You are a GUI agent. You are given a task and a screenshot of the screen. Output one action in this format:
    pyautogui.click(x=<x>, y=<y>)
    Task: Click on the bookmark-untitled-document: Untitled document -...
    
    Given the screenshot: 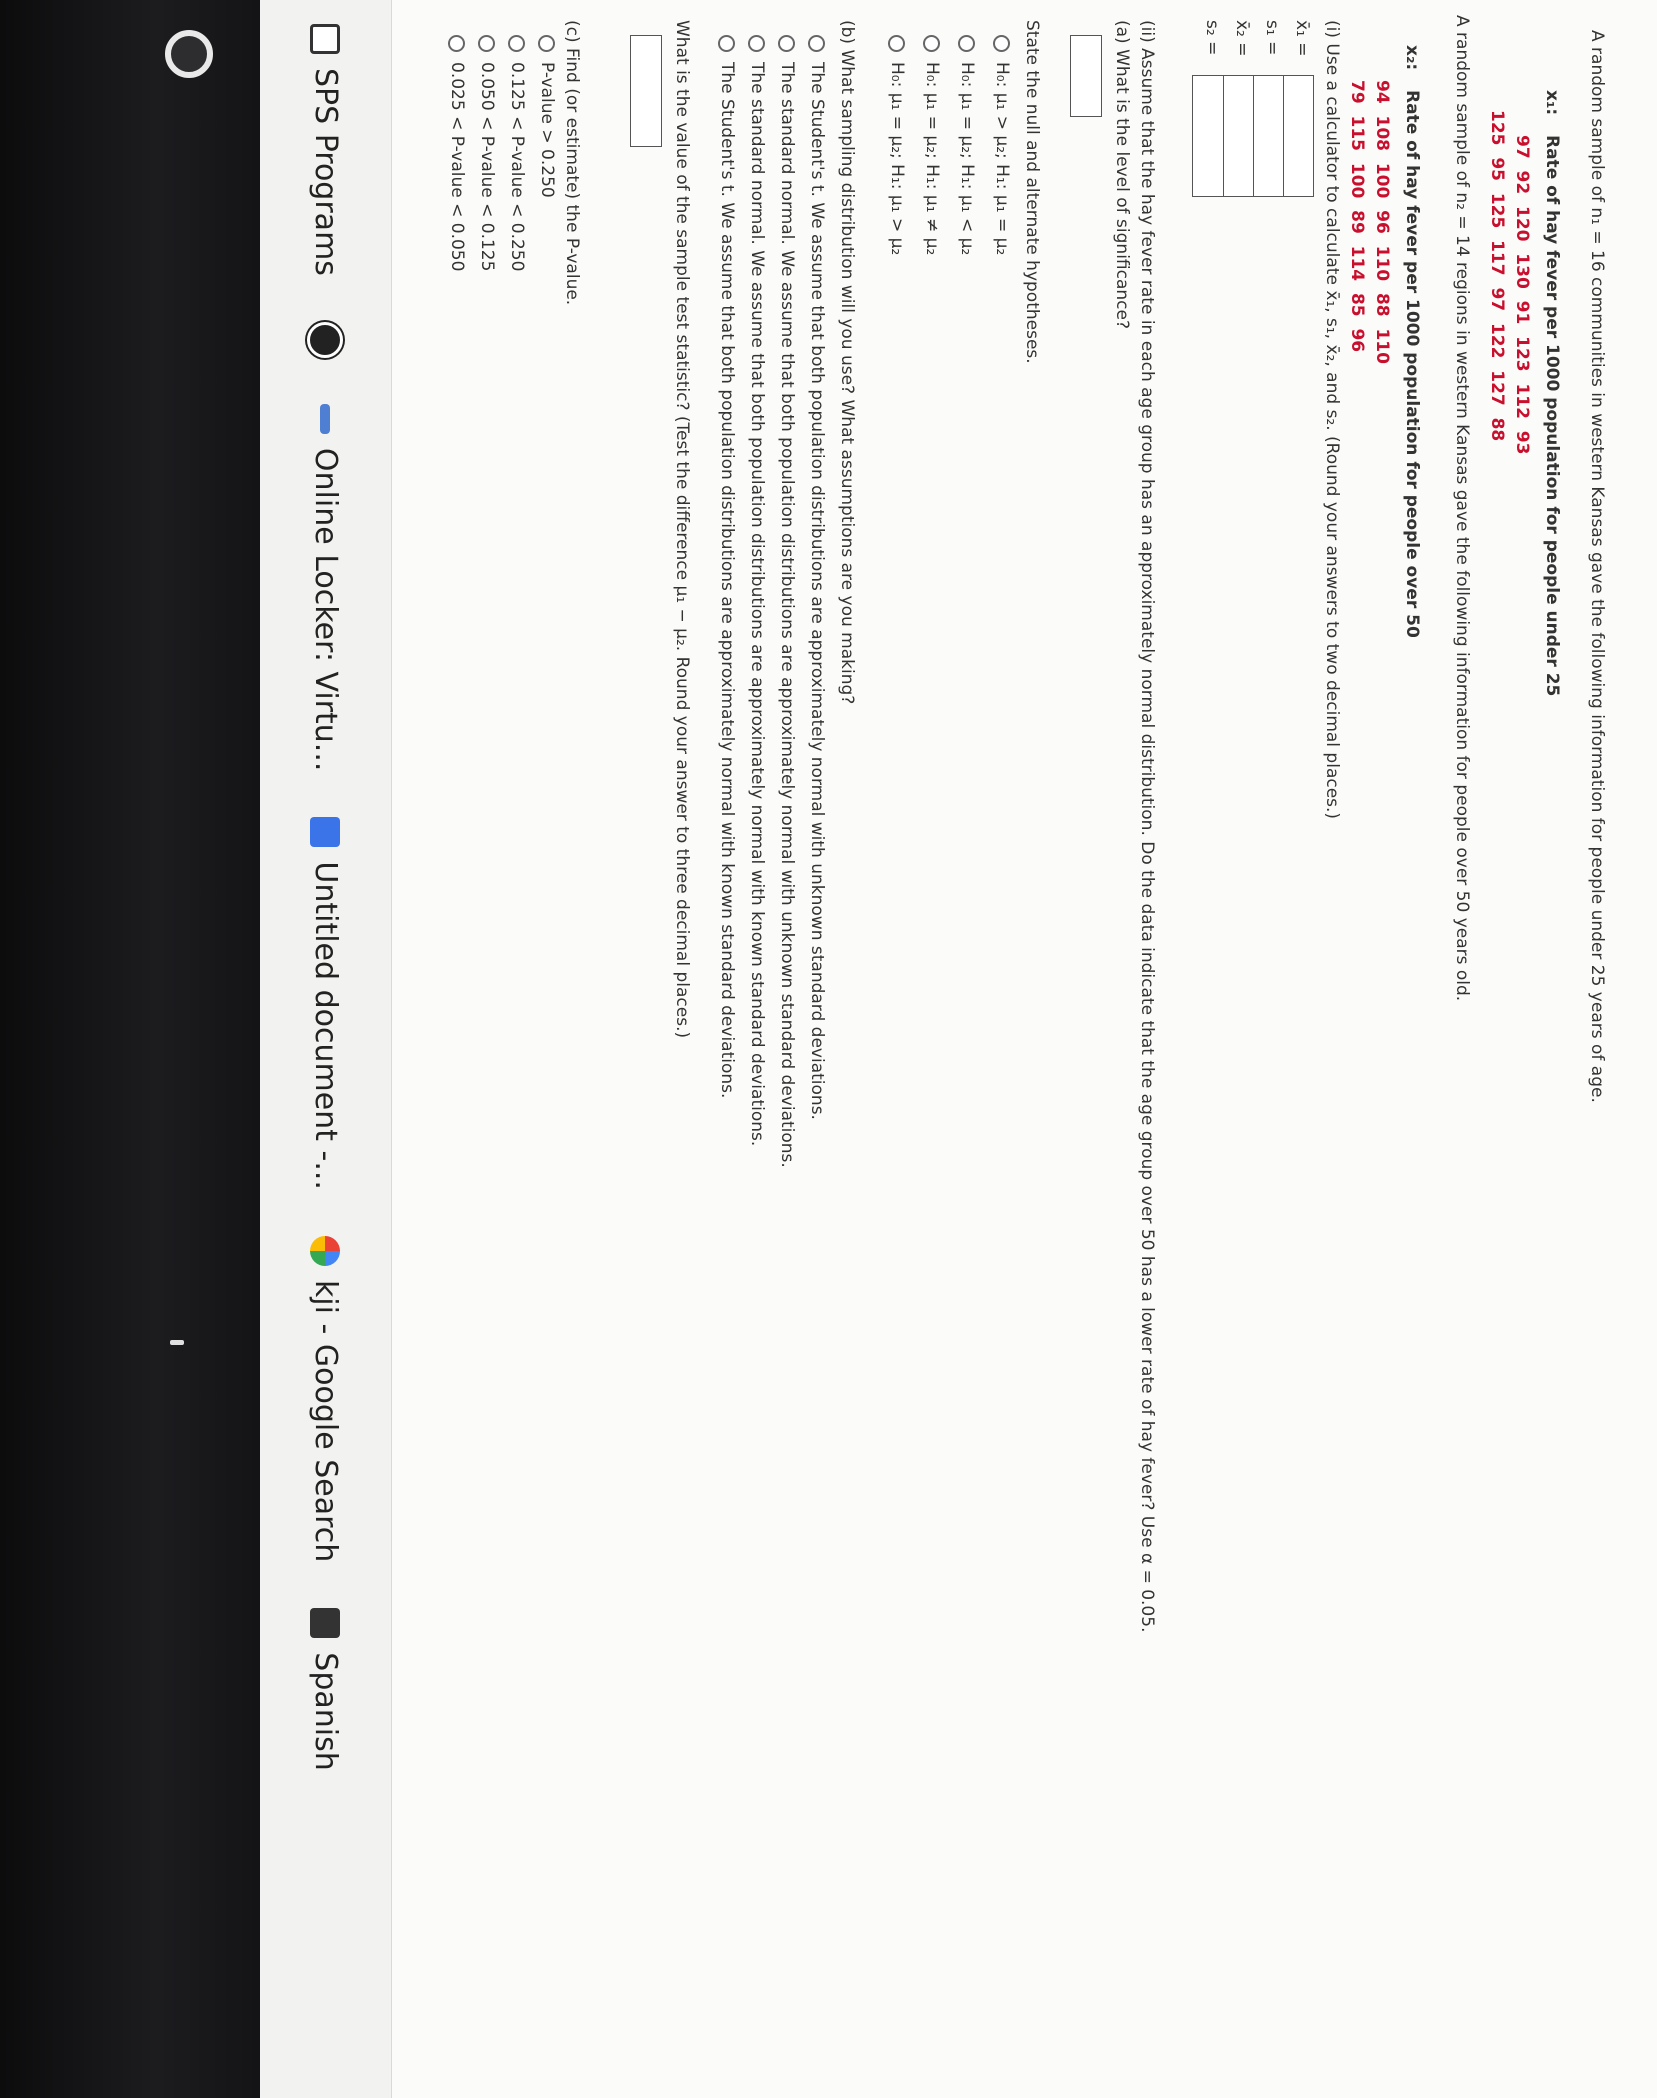 What is the action you would take?
    pyautogui.click(x=325, y=1003)
    